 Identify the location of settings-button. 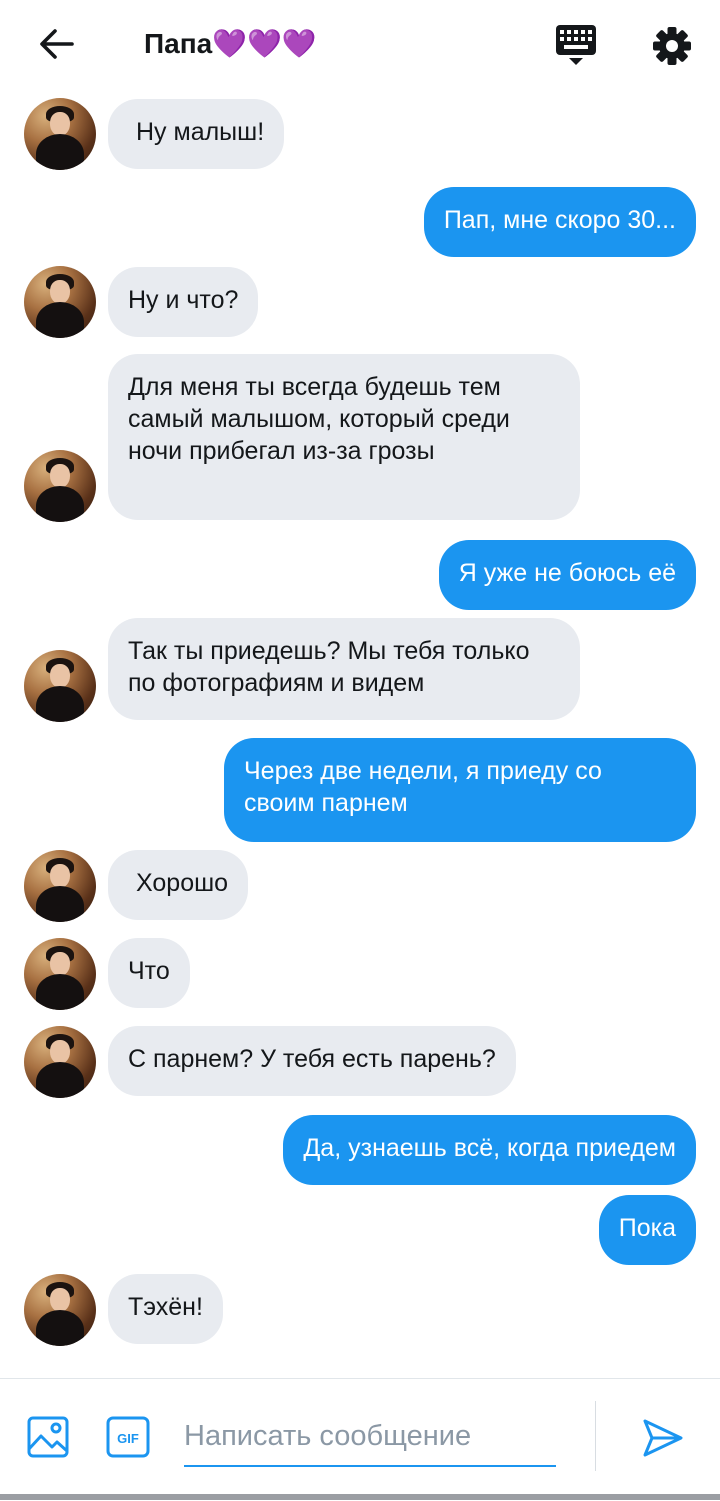
(672, 46).